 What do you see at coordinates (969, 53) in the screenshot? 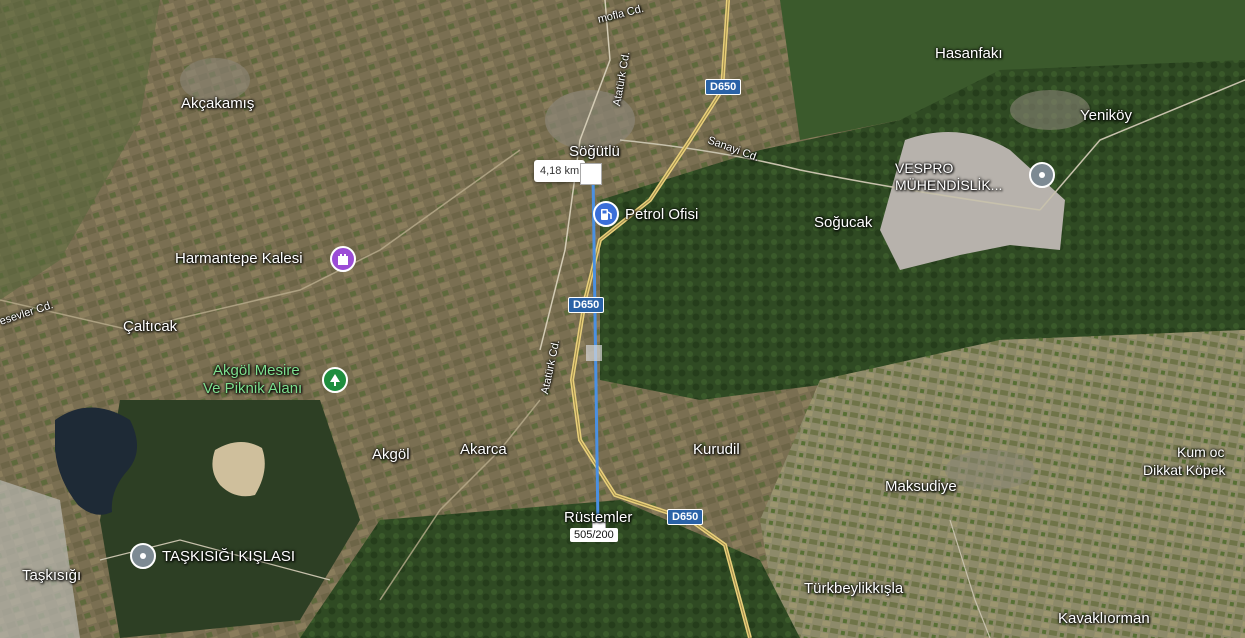
I see `place-label-hasanfaki: Hasanfakı` at bounding box center [969, 53].